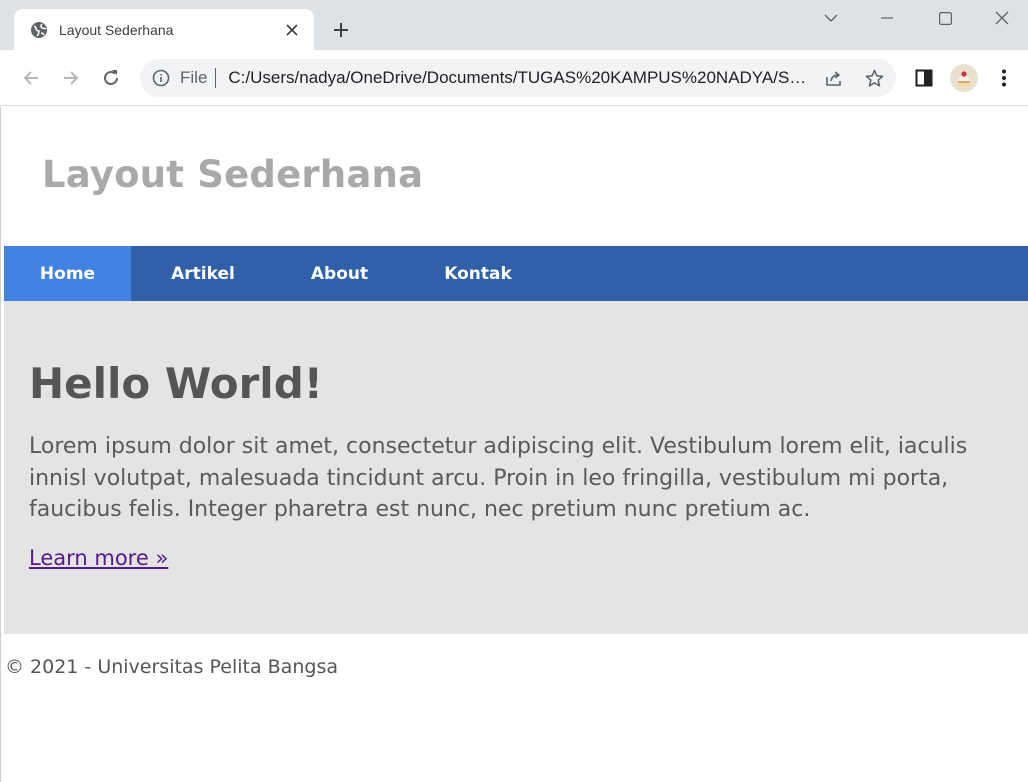 Image resolution: width=1028 pixels, height=782 pixels. I want to click on close-window-icon, so click(1002, 18).